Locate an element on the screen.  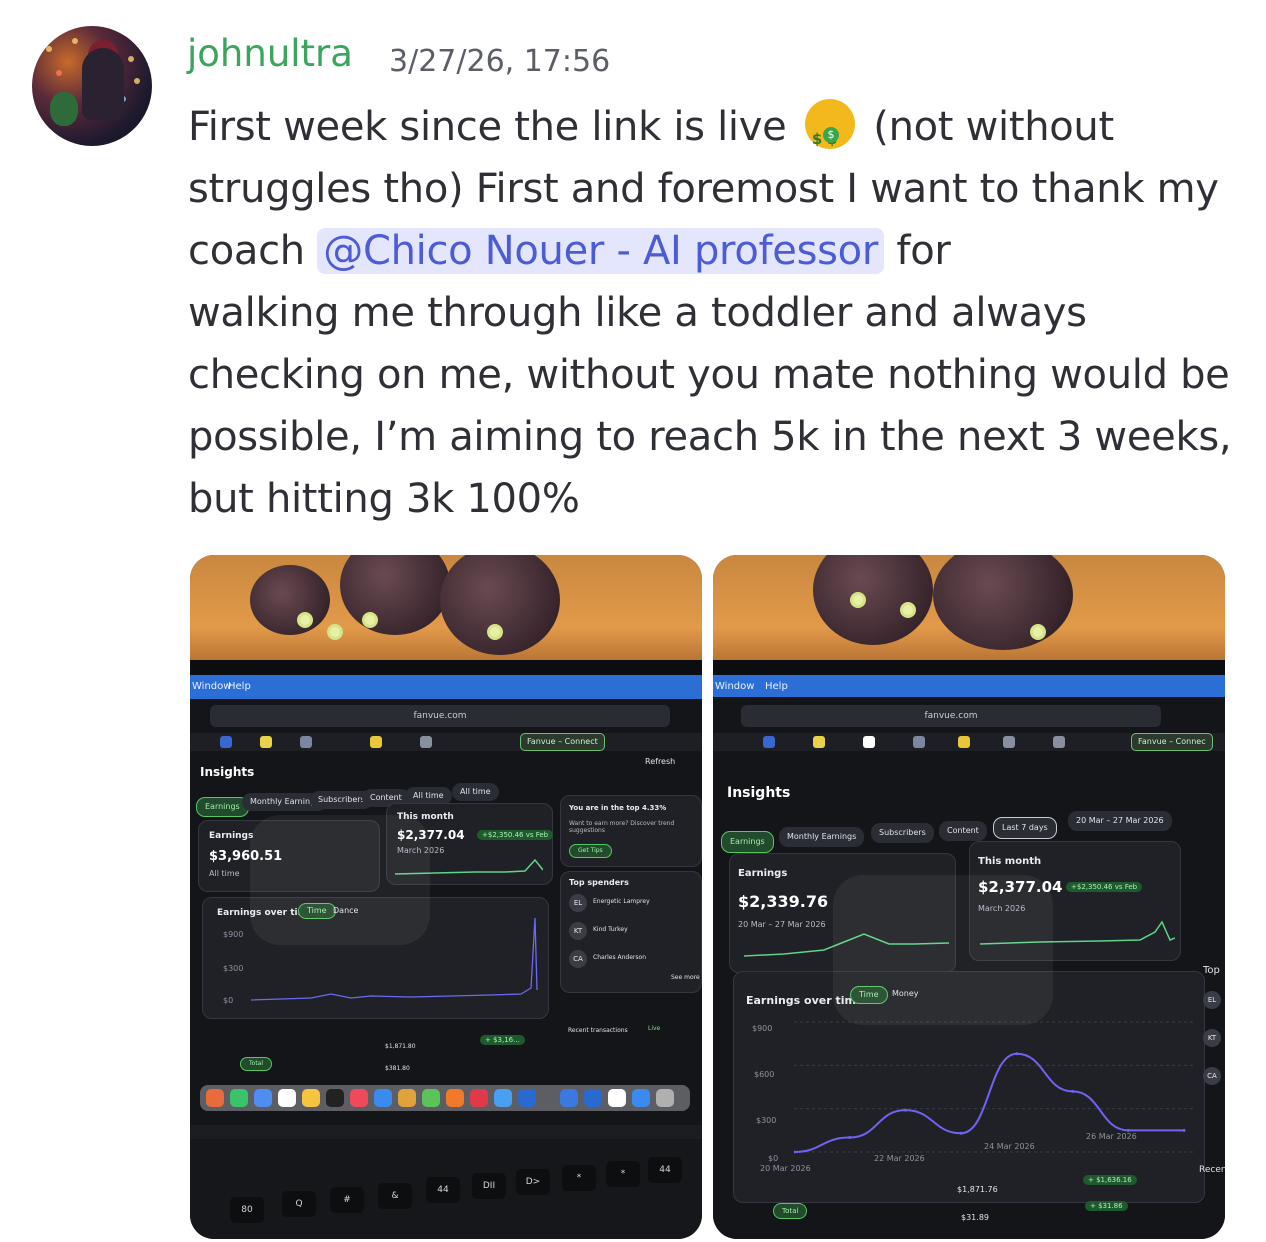
username: johnultra is located at coordinates (270, 53).